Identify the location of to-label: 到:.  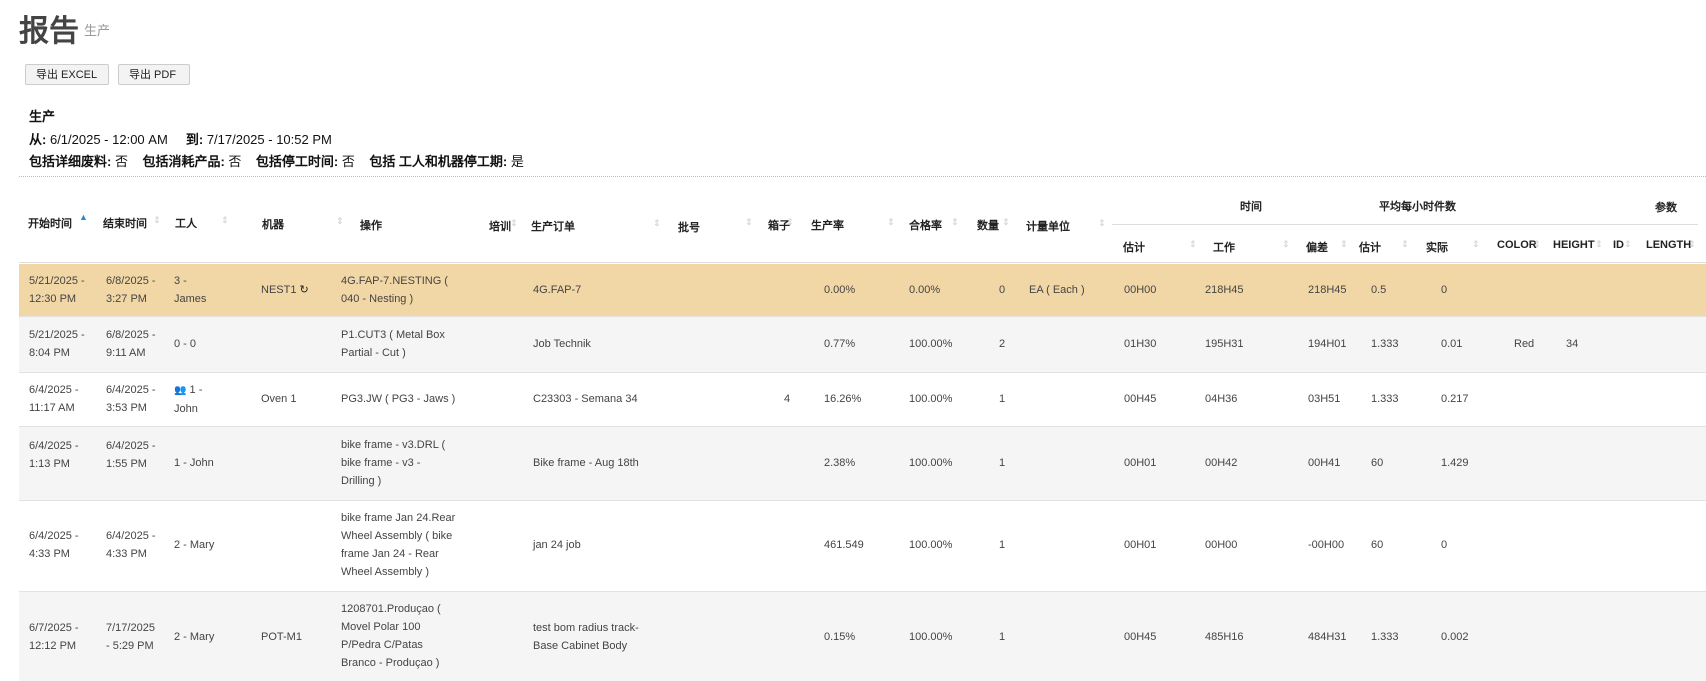
(194, 139).